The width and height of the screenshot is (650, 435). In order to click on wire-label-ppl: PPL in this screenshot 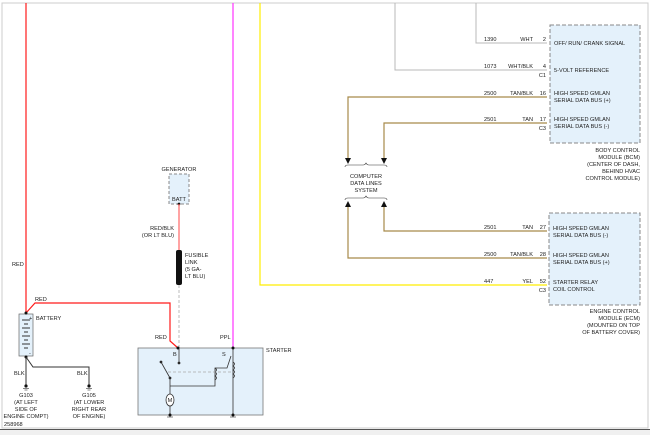, I will do `click(225, 338)`.